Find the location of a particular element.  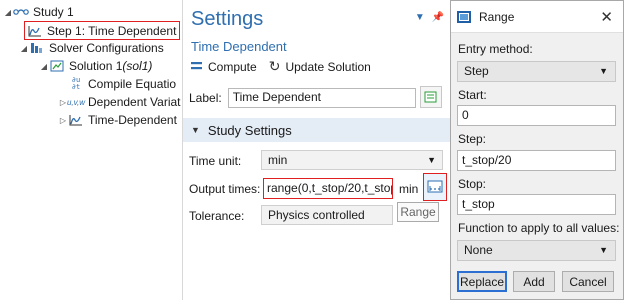

update-solution-label: Update Solution is located at coordinates (328, 66).